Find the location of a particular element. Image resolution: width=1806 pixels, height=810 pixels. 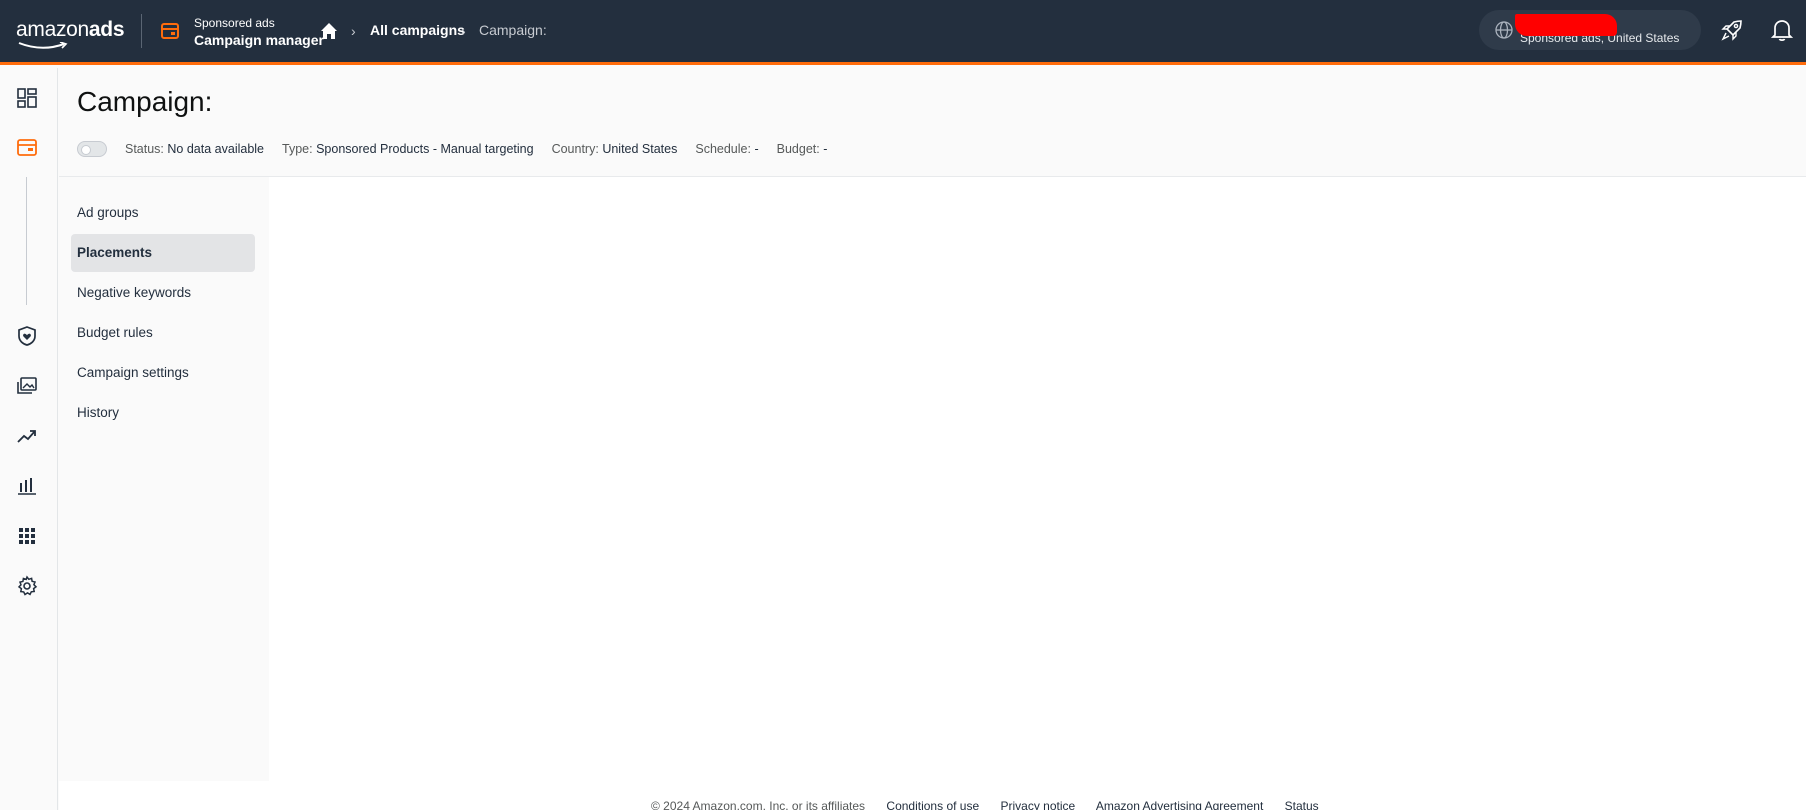

meta-budget: Budget: - is located at coordinates (802, 149).